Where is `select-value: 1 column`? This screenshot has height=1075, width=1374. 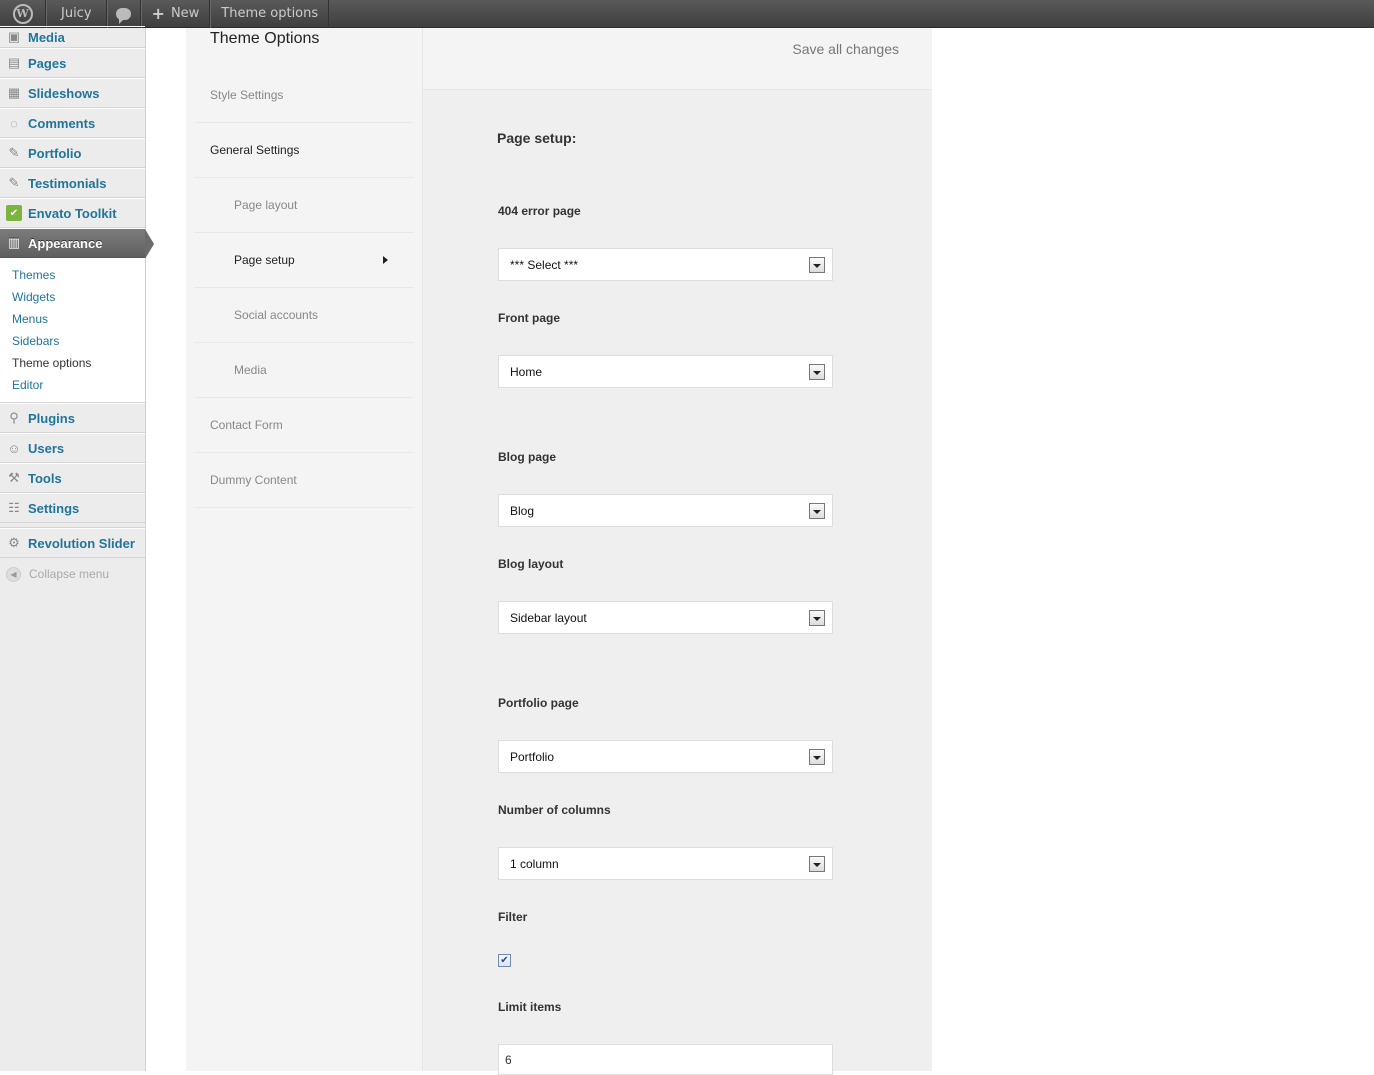
select-value: 1 column is located at coordinates (534, 863).